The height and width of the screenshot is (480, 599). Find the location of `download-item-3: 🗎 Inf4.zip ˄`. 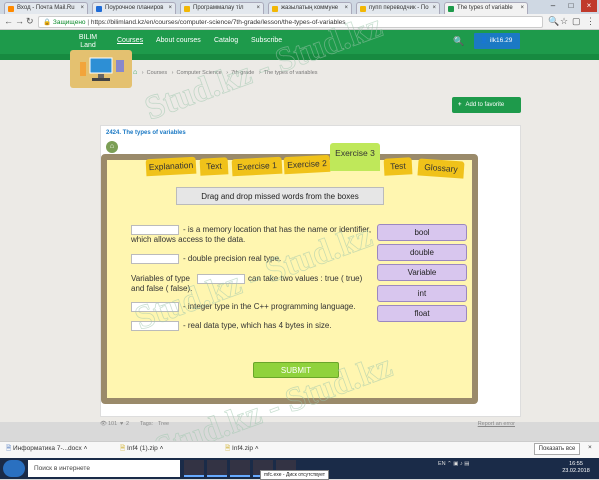

download-item-3: 🗎 Inf4.zip ˄ is located at coordinates (242, 449).